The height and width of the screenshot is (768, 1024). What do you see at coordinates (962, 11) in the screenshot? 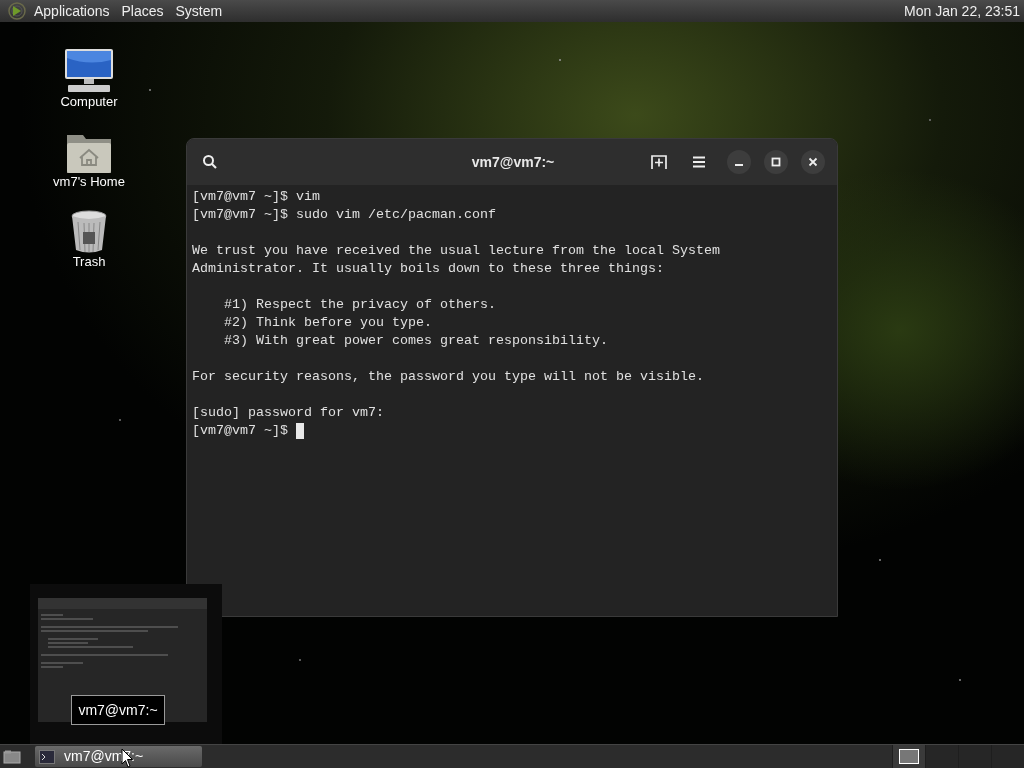
I see `clock: Mon Jan 22, 23:51` at bounding box center [962, 11].